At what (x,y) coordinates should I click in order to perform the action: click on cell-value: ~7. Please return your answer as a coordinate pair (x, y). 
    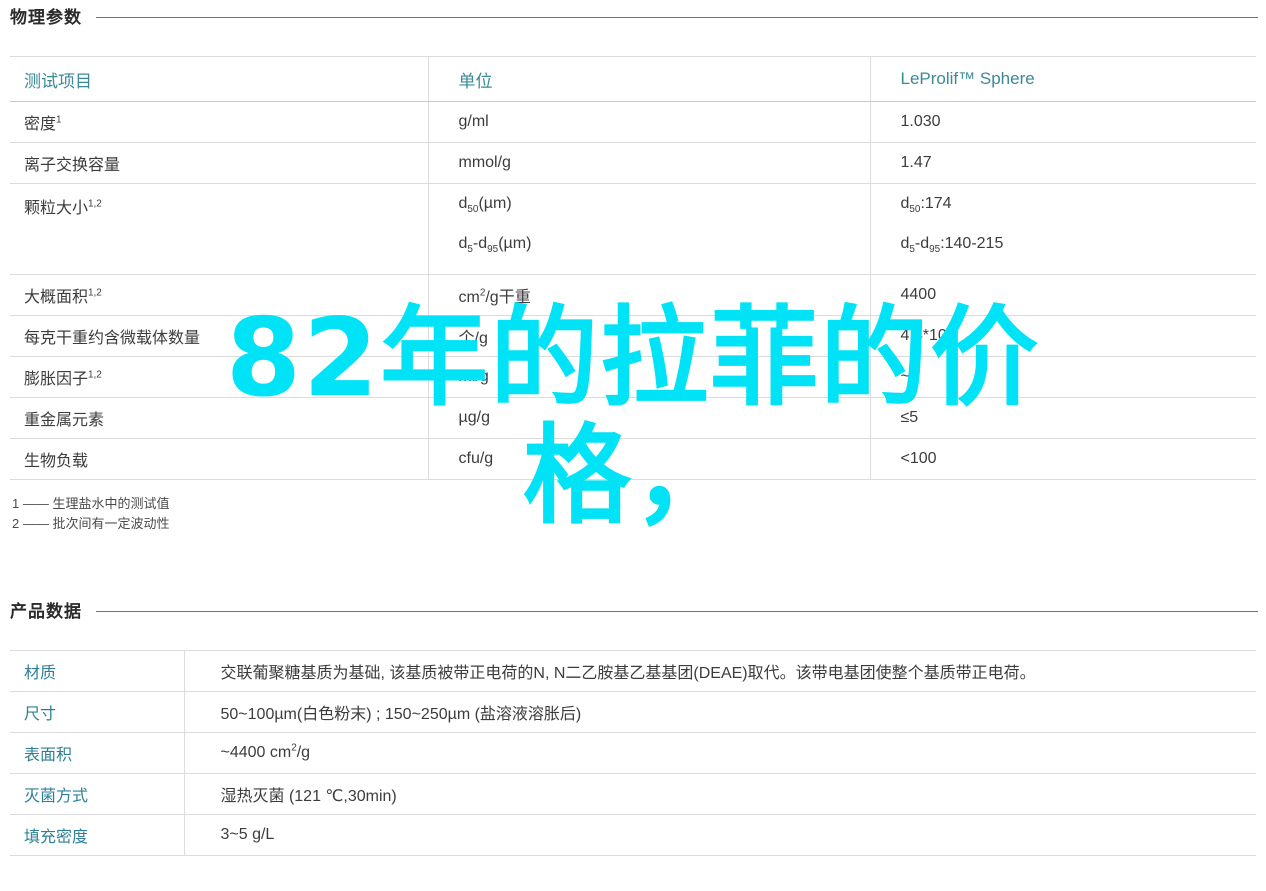
    Looking at the image, I should click on (1062, 377).